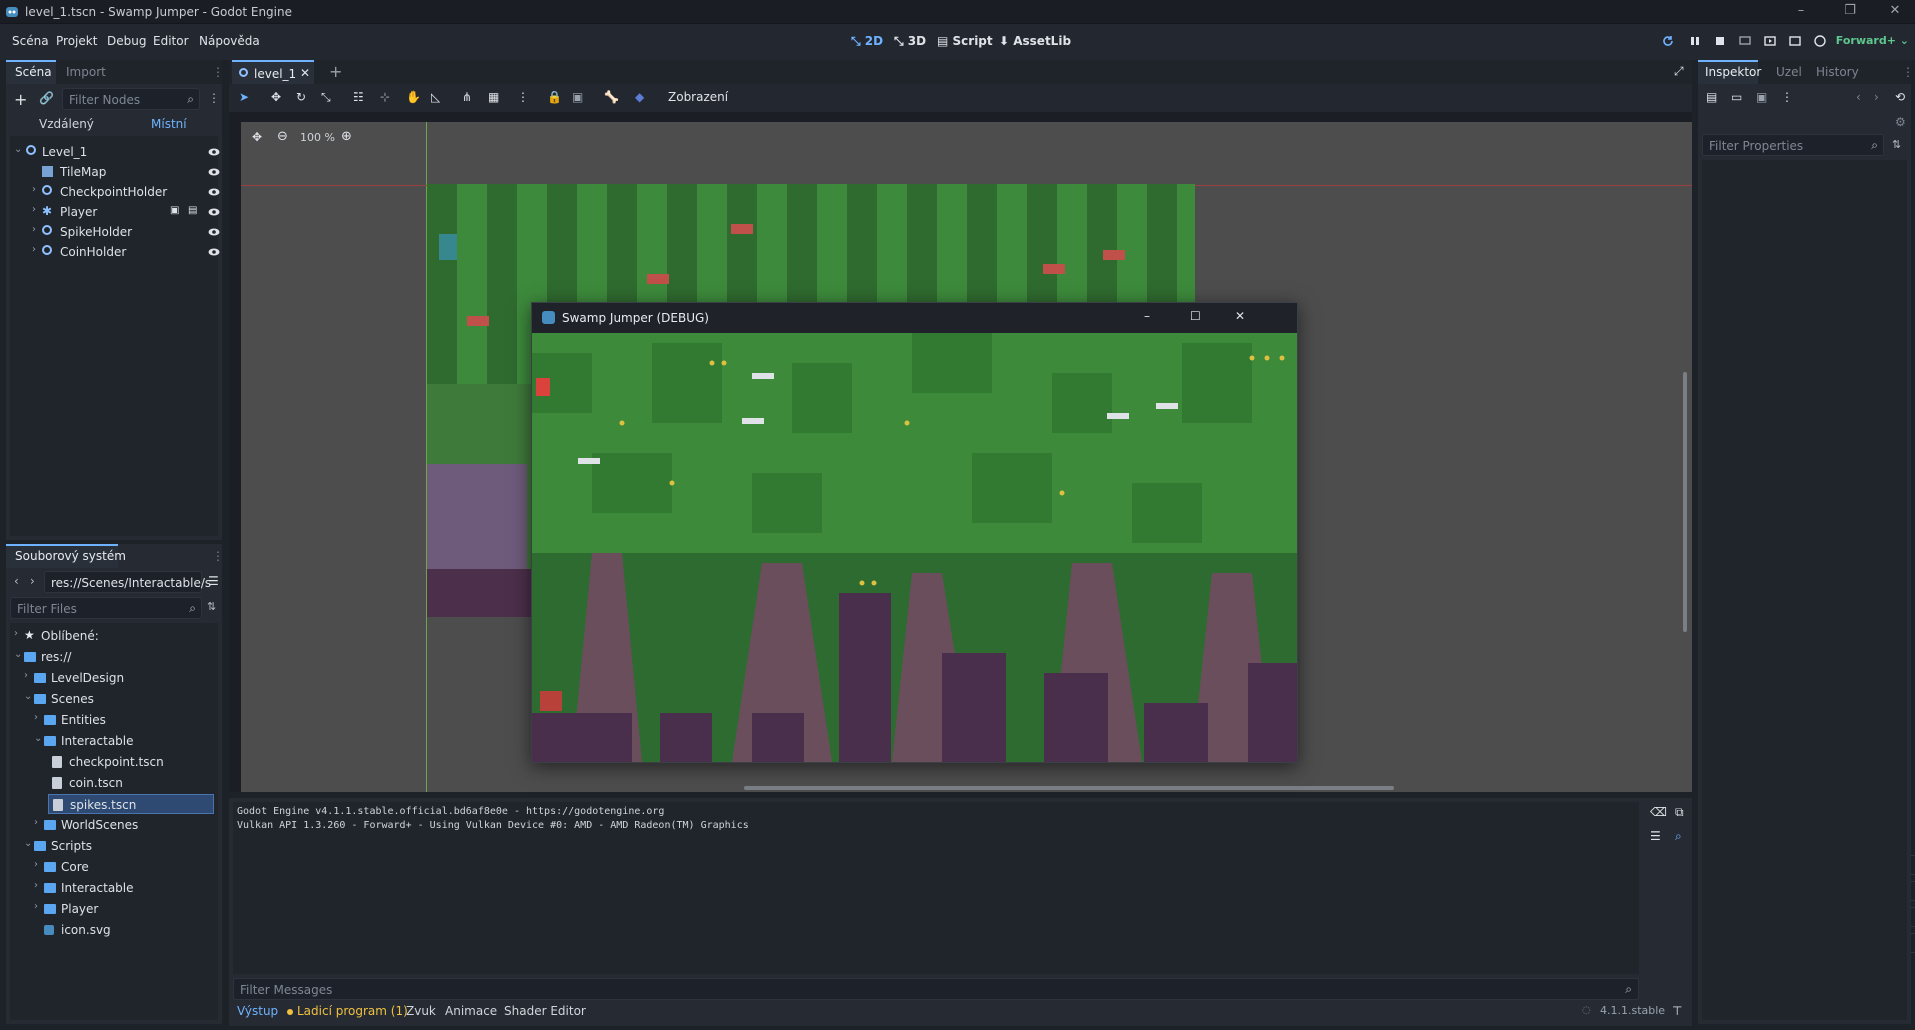 This screenshot has height=1030, width=1915. What do you see at coordinates (1696, 42) in the screenshot?
I see `pause-icon` at bounding box center [1696, 42].